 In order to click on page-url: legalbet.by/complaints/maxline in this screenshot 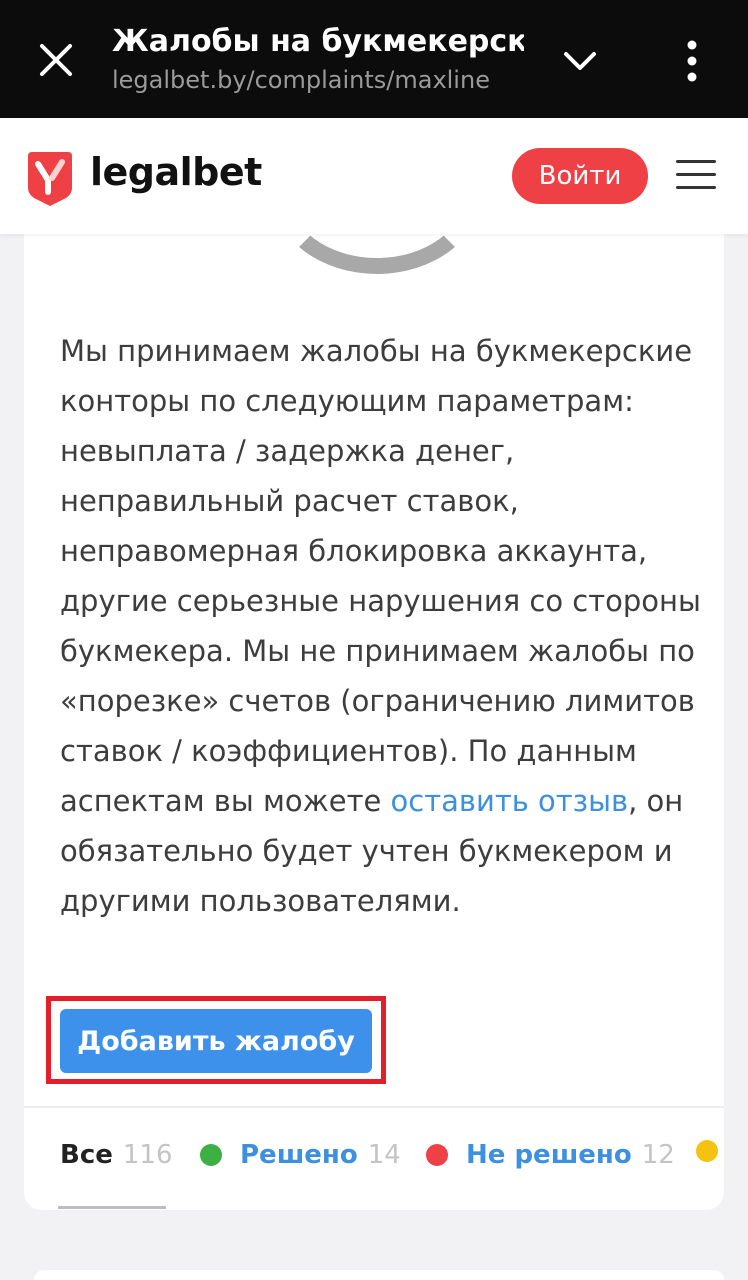, I will do `click(301, 80)`.